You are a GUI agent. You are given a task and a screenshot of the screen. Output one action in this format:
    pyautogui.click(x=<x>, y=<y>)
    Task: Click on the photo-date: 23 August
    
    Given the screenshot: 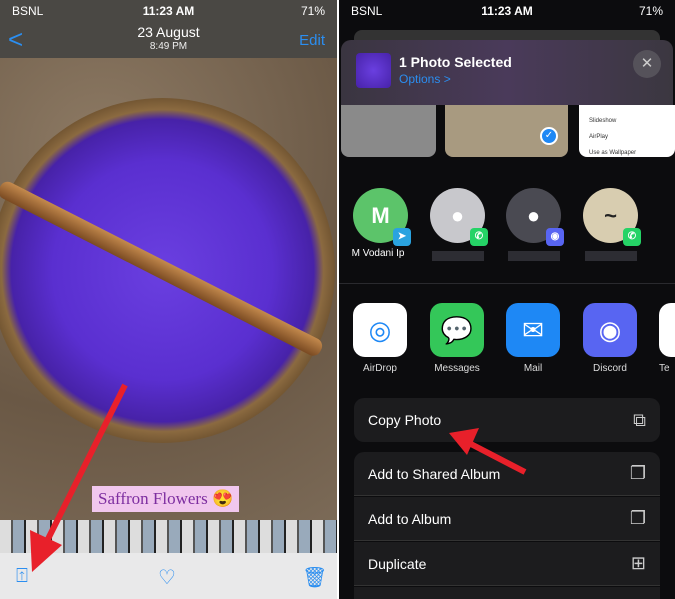 What is the action you would take?
    pyautogui.click(x=168, y=32)
    